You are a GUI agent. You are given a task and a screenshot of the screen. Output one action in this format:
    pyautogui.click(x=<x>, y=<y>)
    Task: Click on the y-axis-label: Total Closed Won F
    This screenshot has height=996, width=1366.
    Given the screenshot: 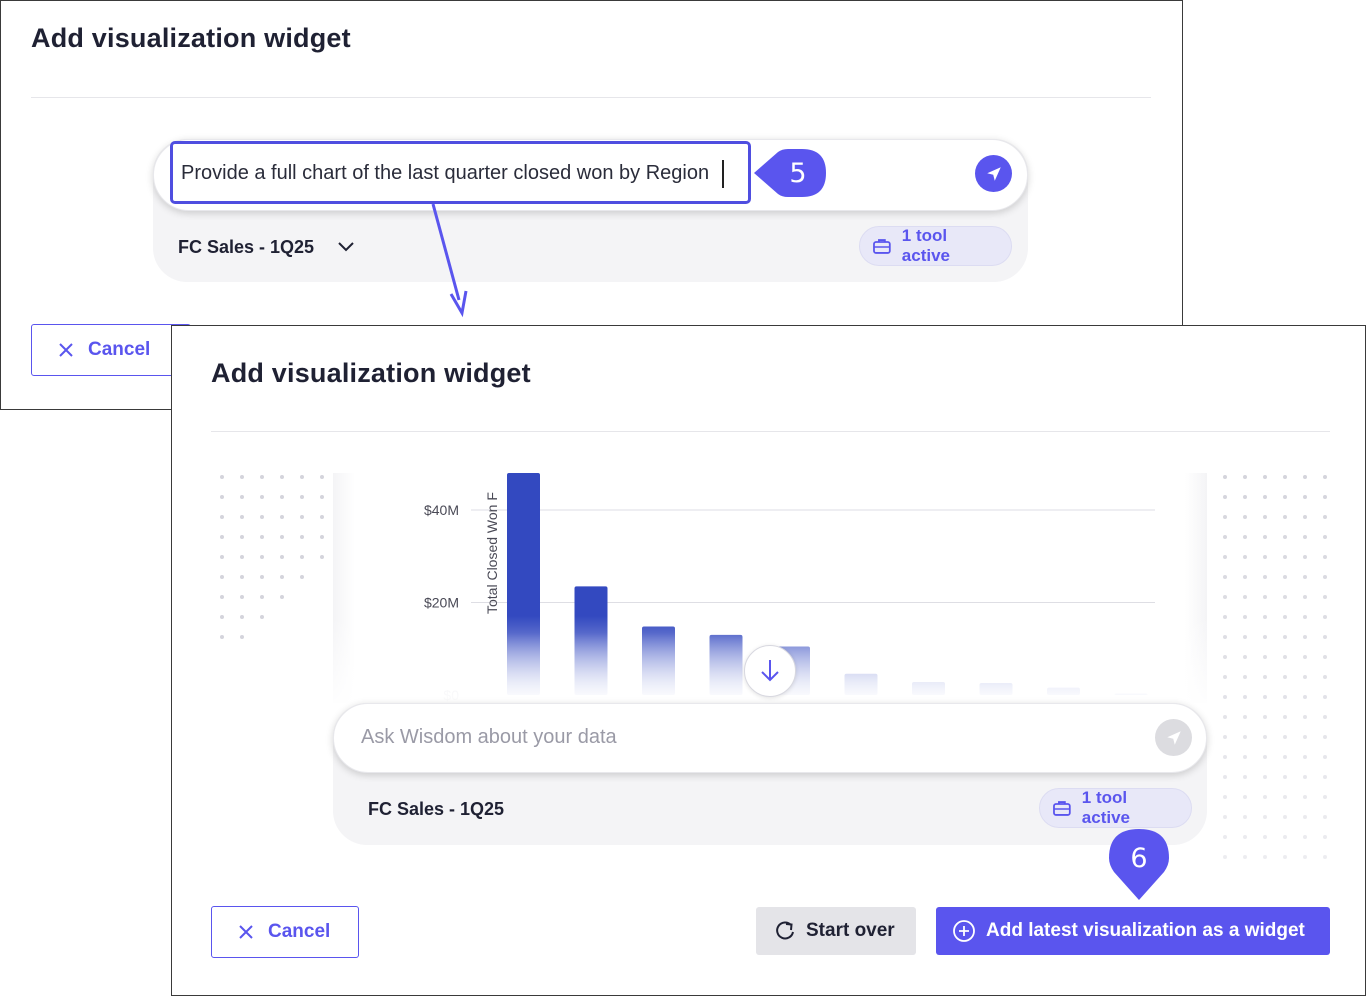 What is the action you would take?
    pyautogui.click(x=492, y=553)
    